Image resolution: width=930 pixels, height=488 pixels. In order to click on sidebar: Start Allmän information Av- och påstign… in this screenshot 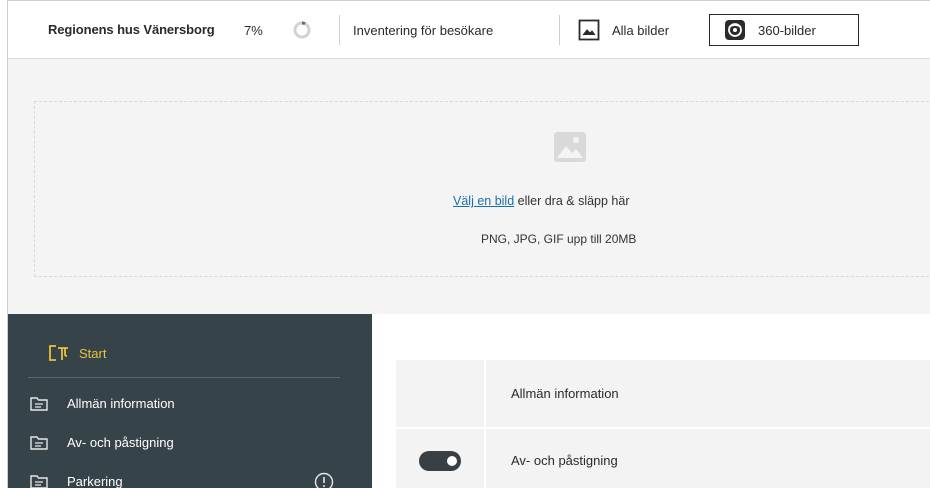, I will do `click(190, 401)`.